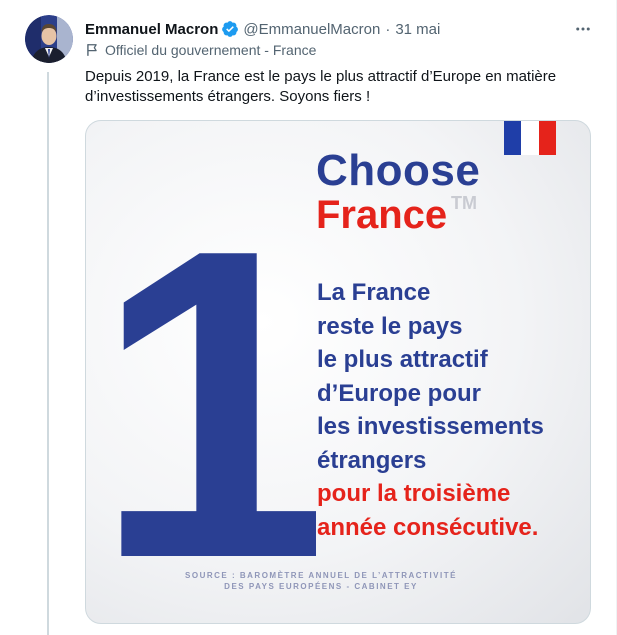 The width and height of the screenshot is (617, 635). I want to click on message-line: le plus attractif, so click(402, 359).